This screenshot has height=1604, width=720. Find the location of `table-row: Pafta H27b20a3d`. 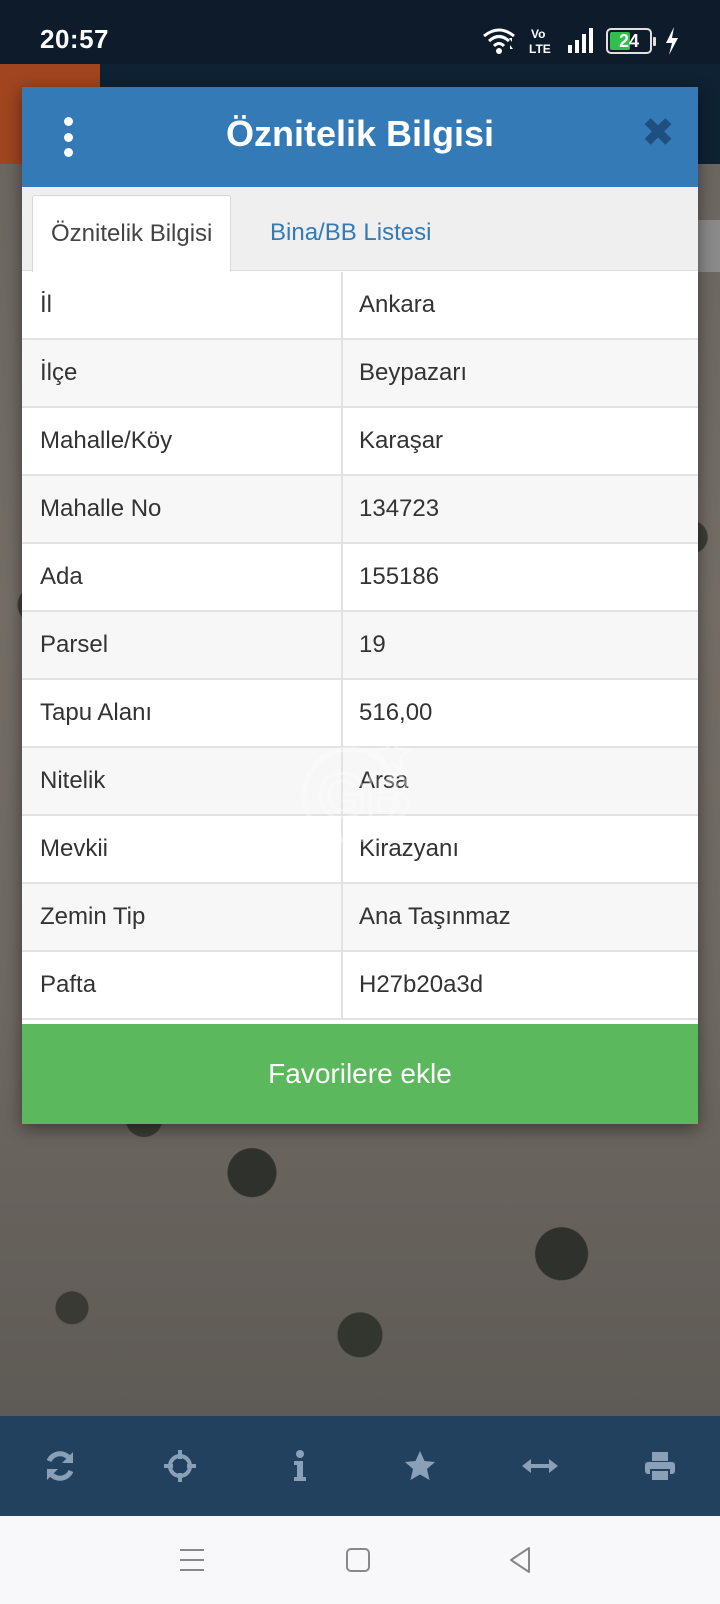

table-row: Pafta H27b20a3d is located at coordinates (360, 986).